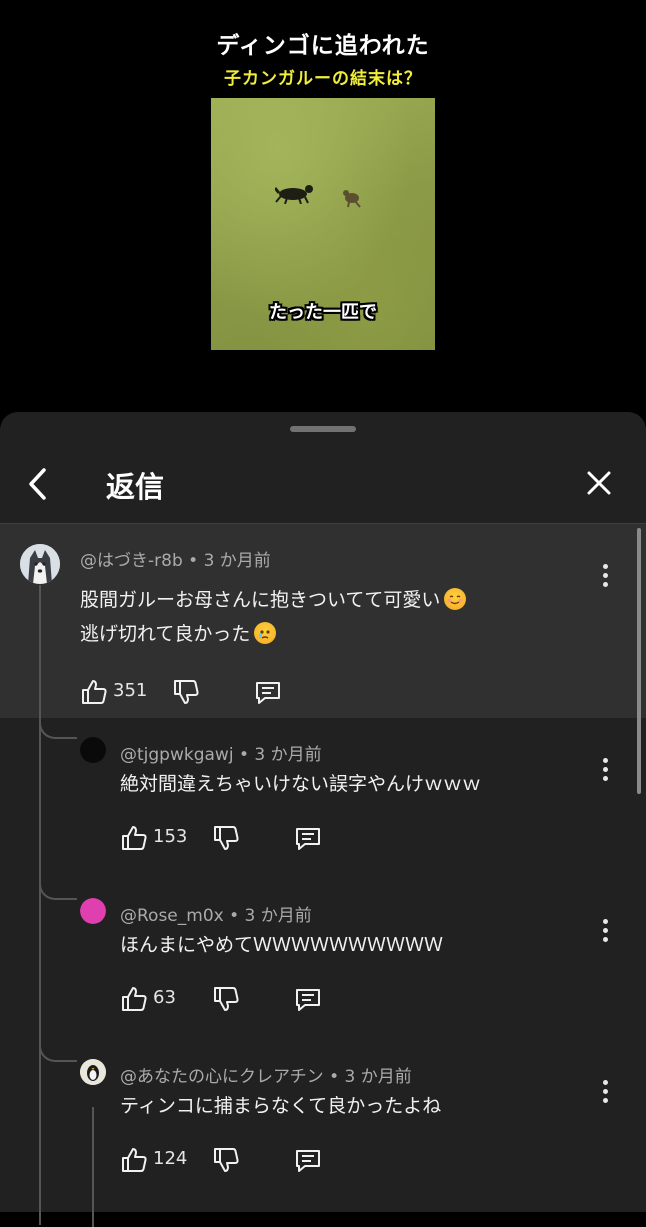  I want to click on dingo-image, so click(294, 194).